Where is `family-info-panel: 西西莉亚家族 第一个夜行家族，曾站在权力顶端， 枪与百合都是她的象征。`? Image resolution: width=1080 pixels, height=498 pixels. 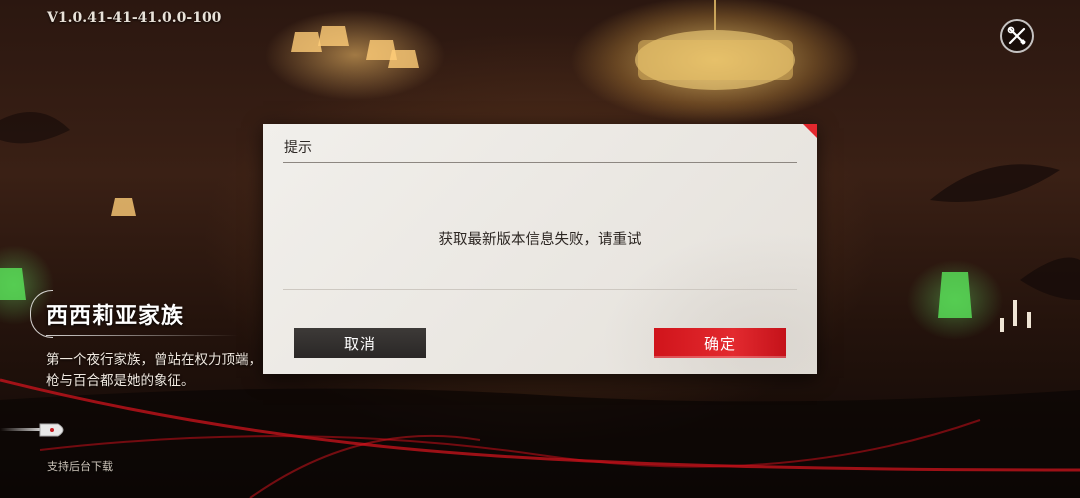
family-info-panel: 西西莉亚家族 第一个夜行家族，曾站在权力顶端， 枪与百合都是她的象征。 is located at coordinates (153, 341).